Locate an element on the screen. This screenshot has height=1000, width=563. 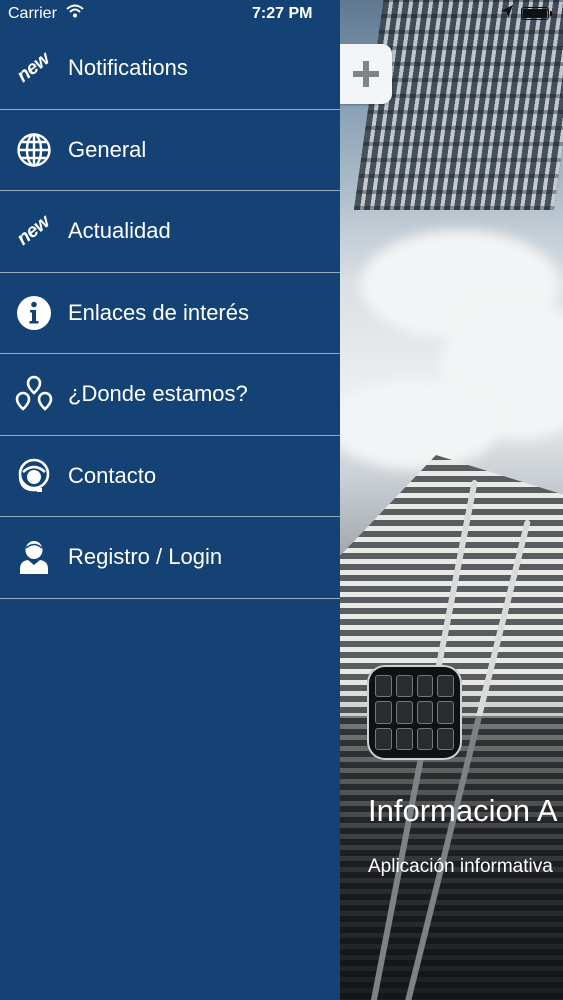
globe-icon is located at coordinates (34, 150).